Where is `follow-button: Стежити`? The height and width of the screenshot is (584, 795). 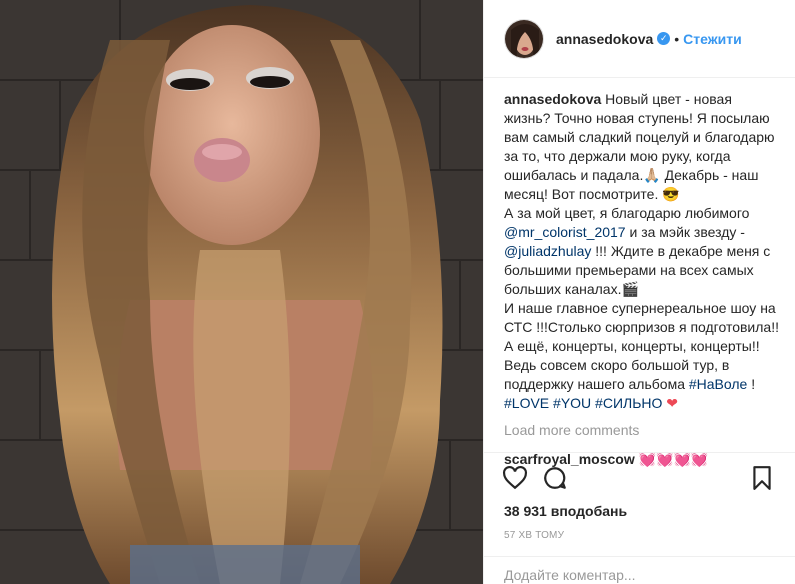 follow-button: Стежити is located at coordinates (712, 39).